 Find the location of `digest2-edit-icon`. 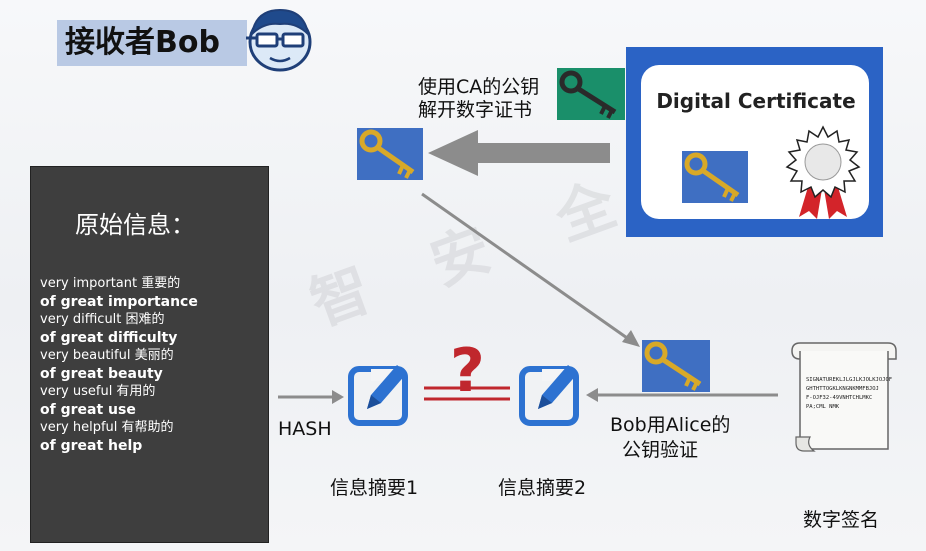

digest2-edit-icon is located at coordinates (549, 395).